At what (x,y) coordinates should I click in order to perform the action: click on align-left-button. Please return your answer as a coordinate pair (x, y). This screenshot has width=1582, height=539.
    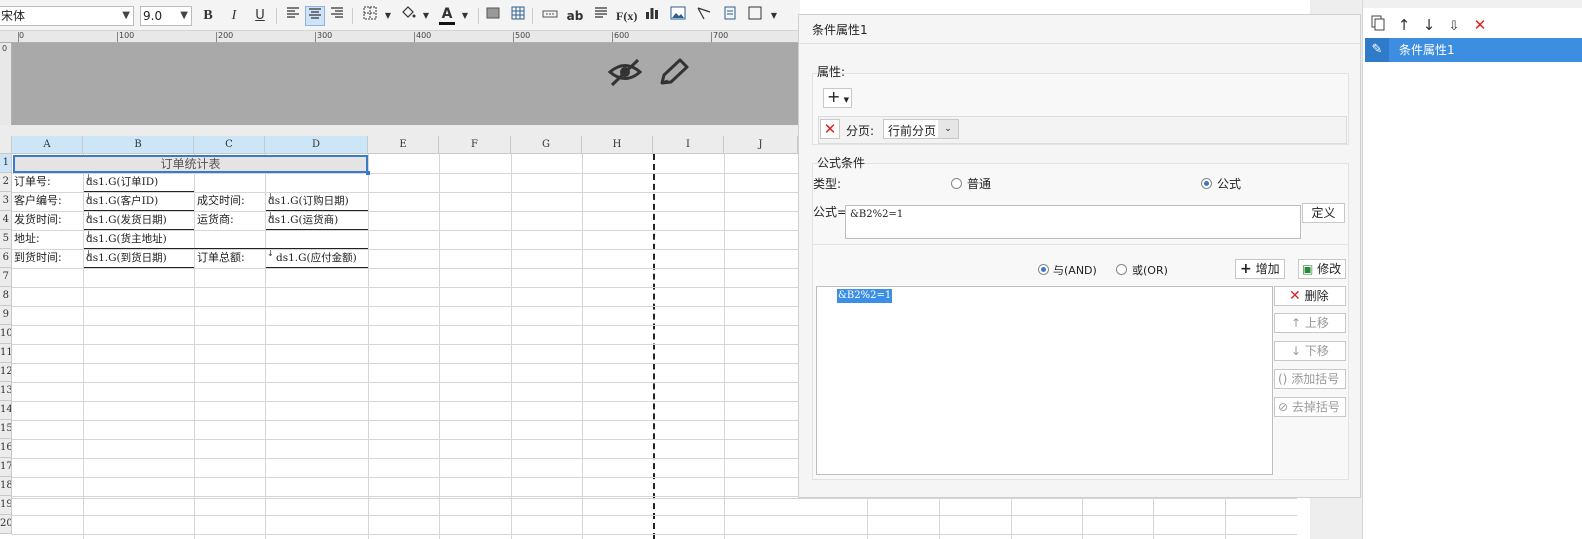
    Looking at the image, I should click on (293, 16).